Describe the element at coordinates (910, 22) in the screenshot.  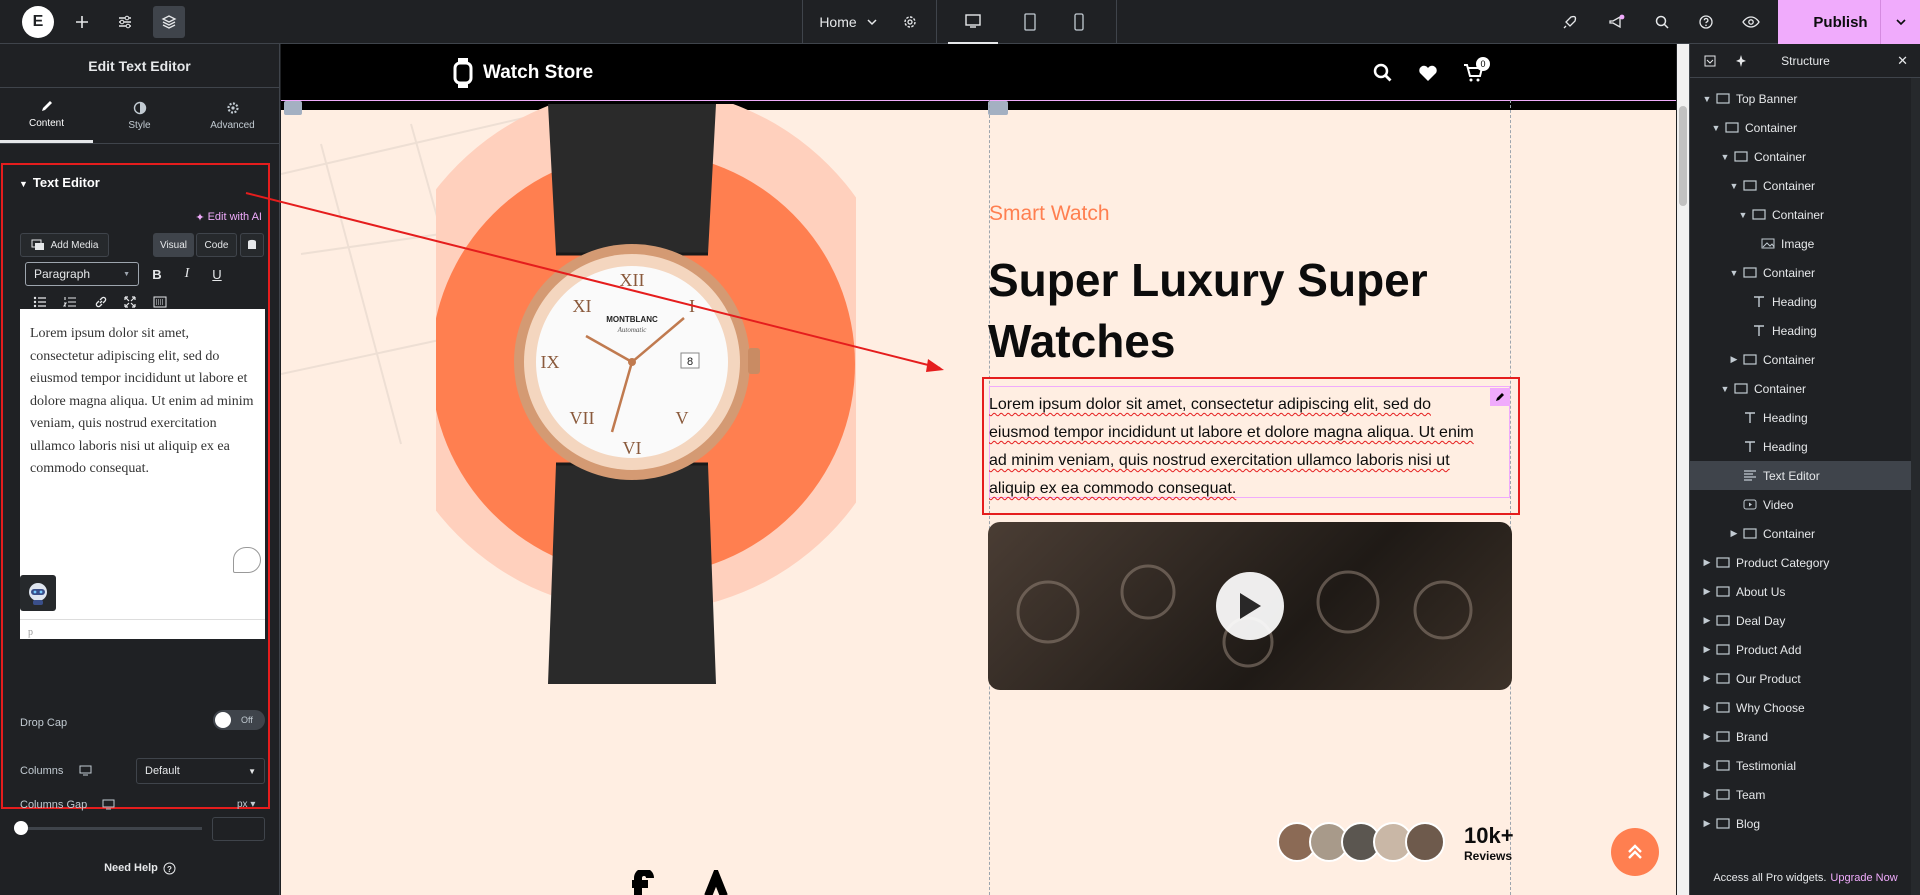
I see `page-settings-gear-icon` at that location.